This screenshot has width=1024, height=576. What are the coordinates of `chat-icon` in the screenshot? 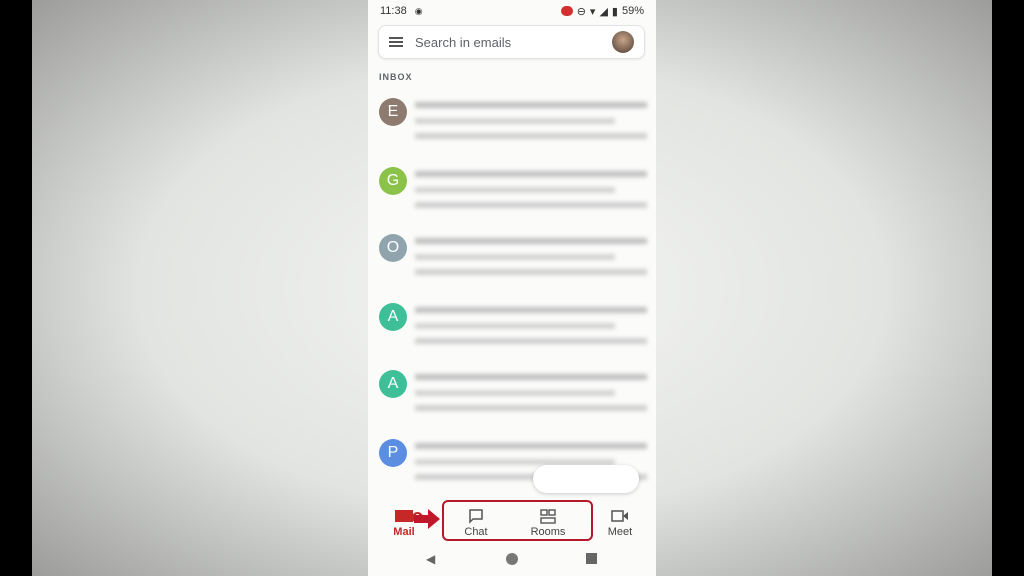 It's located at (476, 516).